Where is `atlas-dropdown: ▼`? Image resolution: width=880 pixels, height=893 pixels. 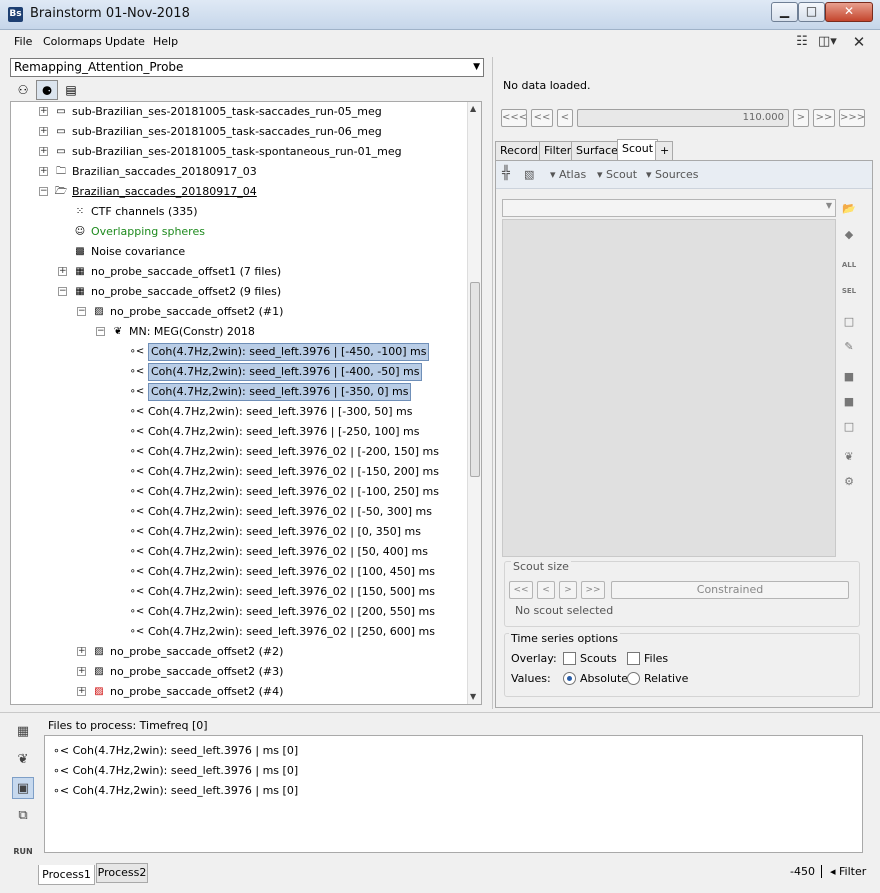
atlas-dropdown: ▼ is located at coordinates (669, 208).